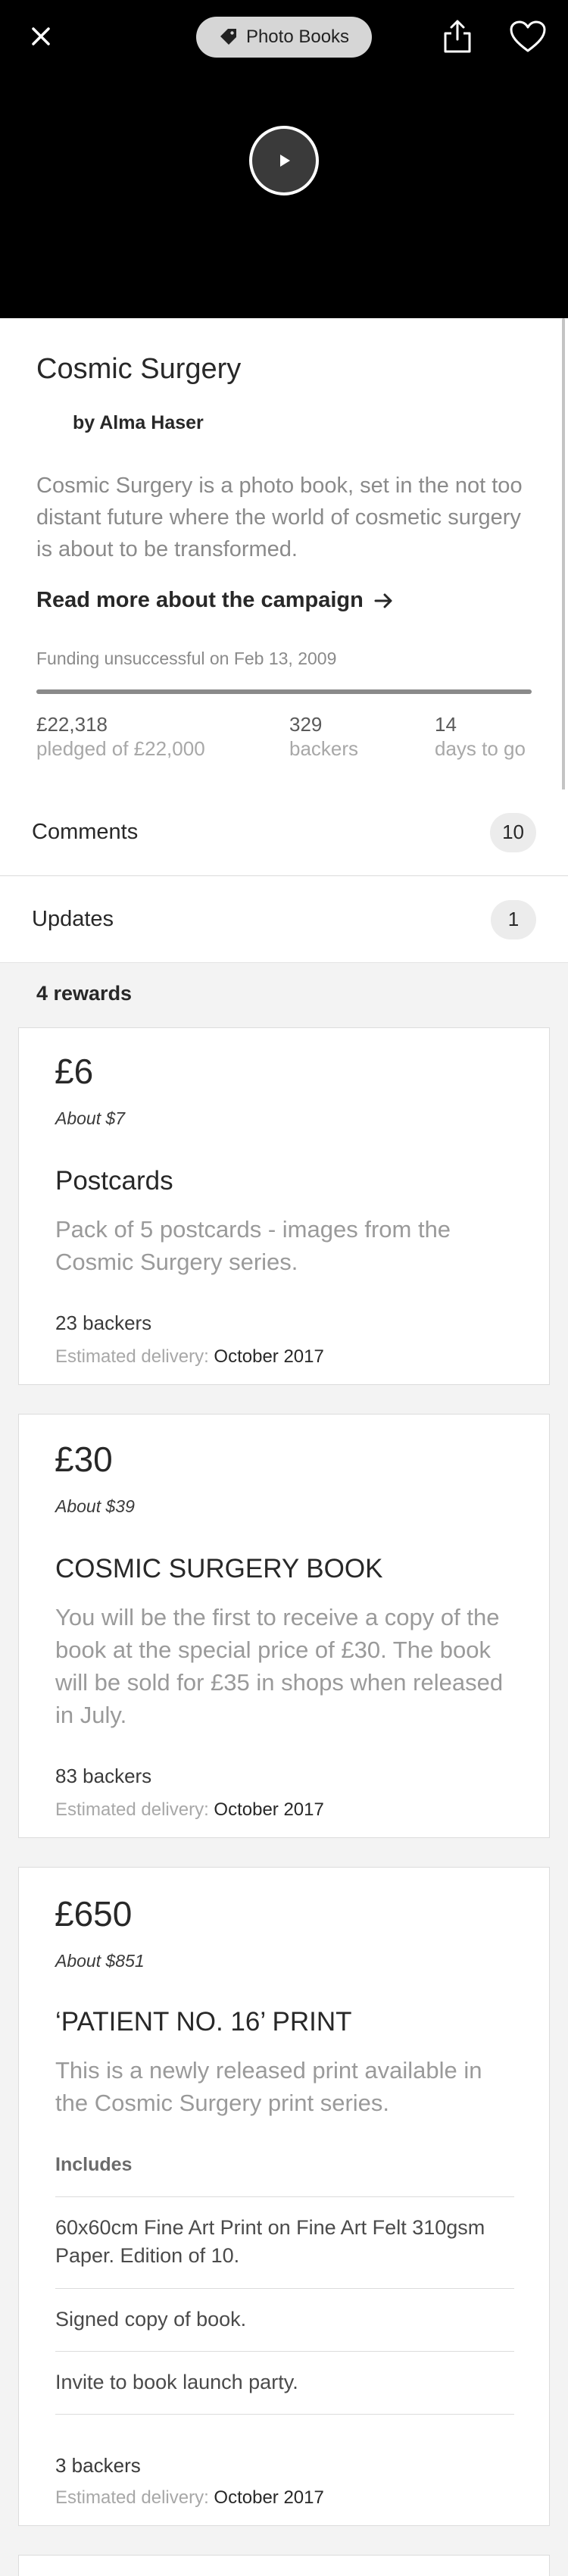  I want to click on stat-pledged: £22,318 pledged of £22,000, so click(120, 737).